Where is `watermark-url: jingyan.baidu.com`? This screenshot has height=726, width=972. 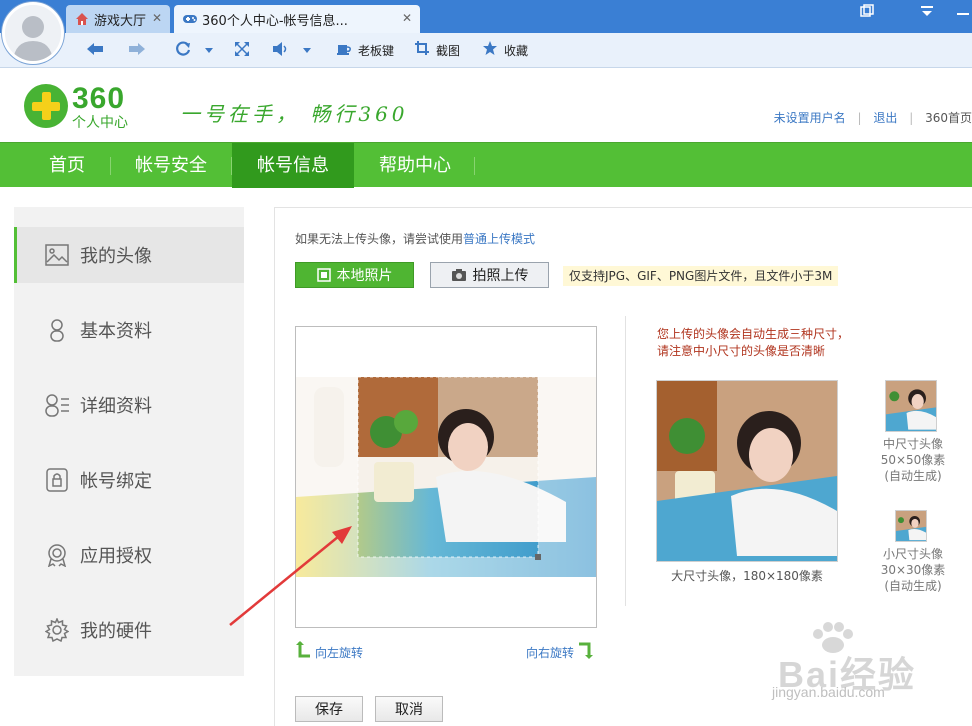 watermark-url: jingyan.baidu.com is located at coordinates (828, 692).